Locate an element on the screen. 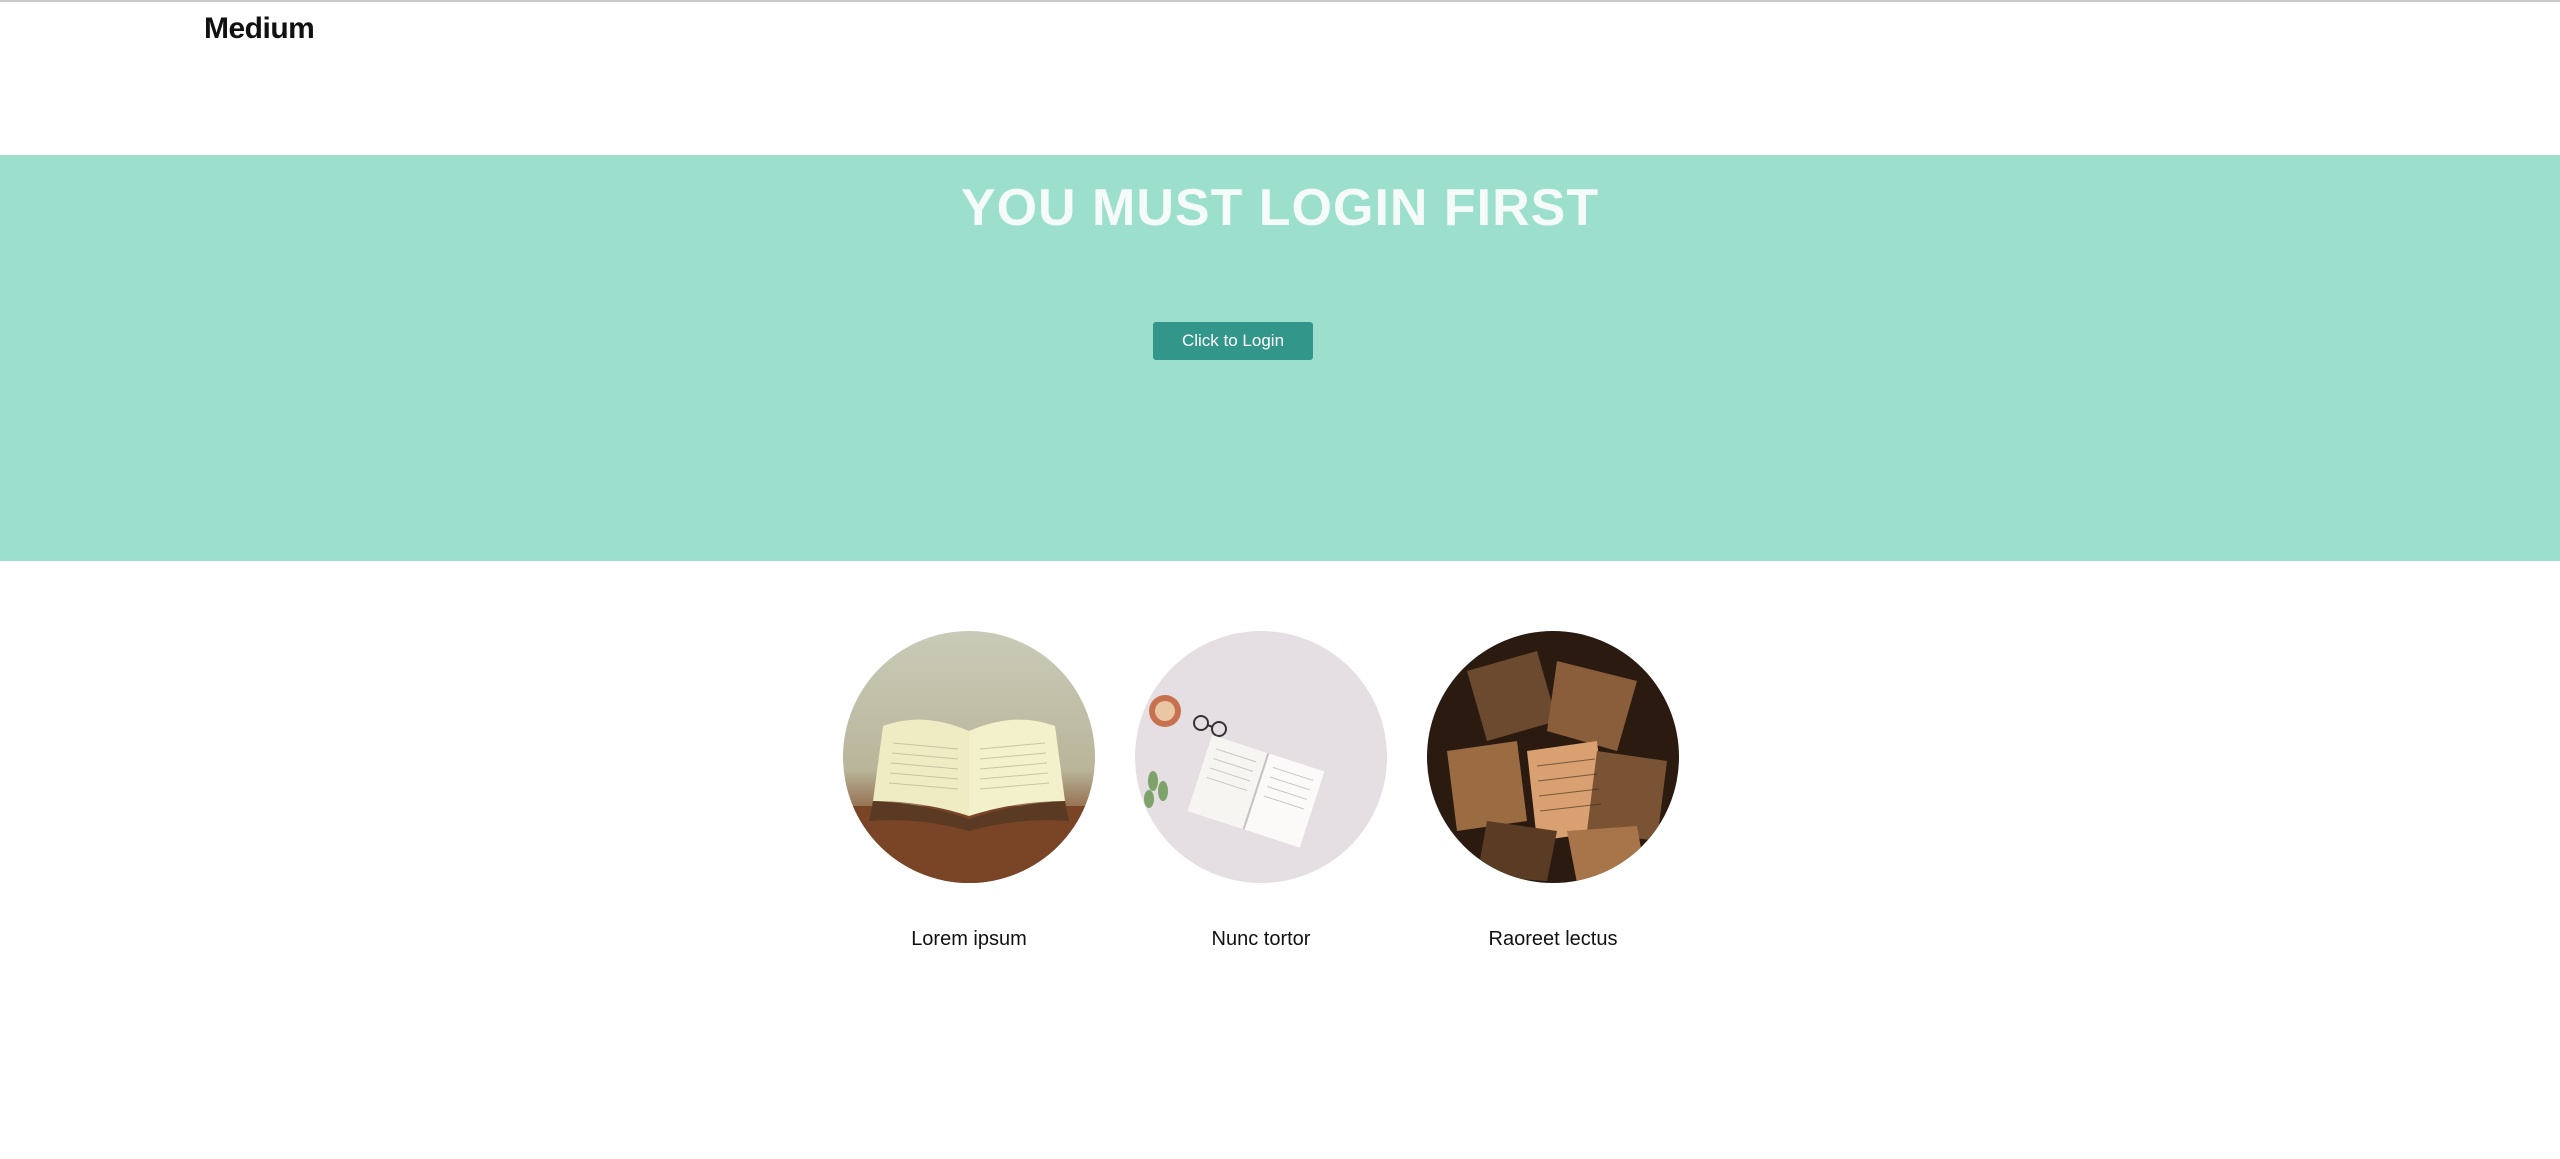 The image size is (2560, 1159). login-button: Click to Login is located at coordinates (1233, 341).